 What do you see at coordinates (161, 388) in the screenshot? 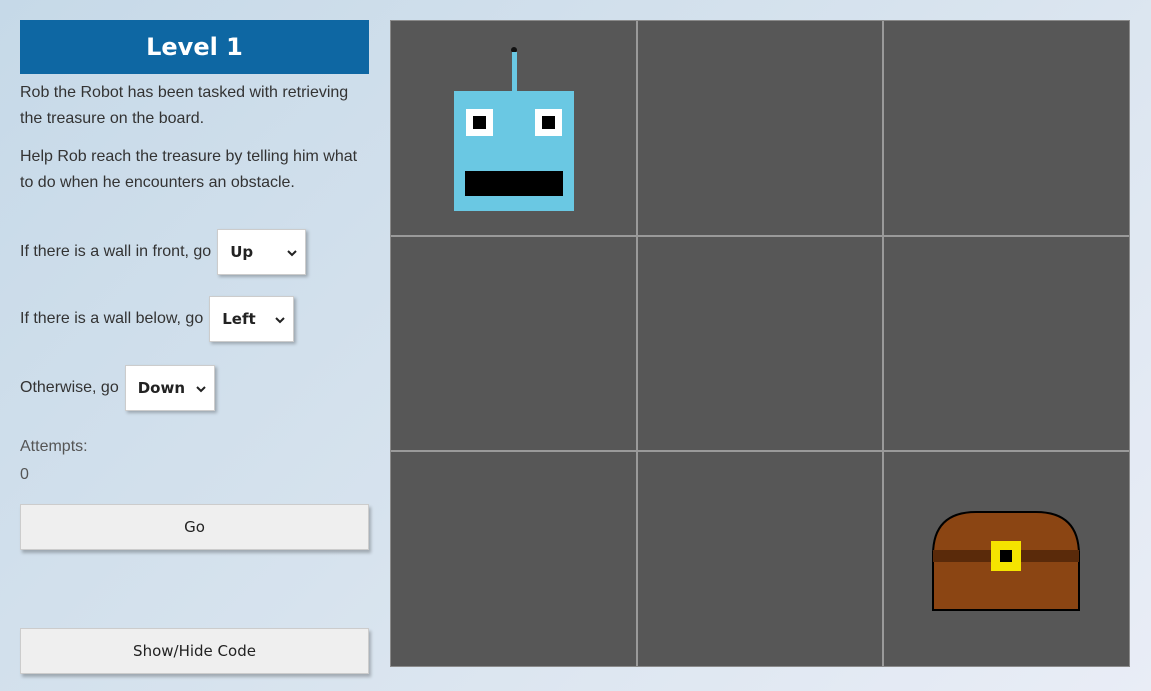
I see `otherwise-direction-value: Down` at bounding box center [161, 388].